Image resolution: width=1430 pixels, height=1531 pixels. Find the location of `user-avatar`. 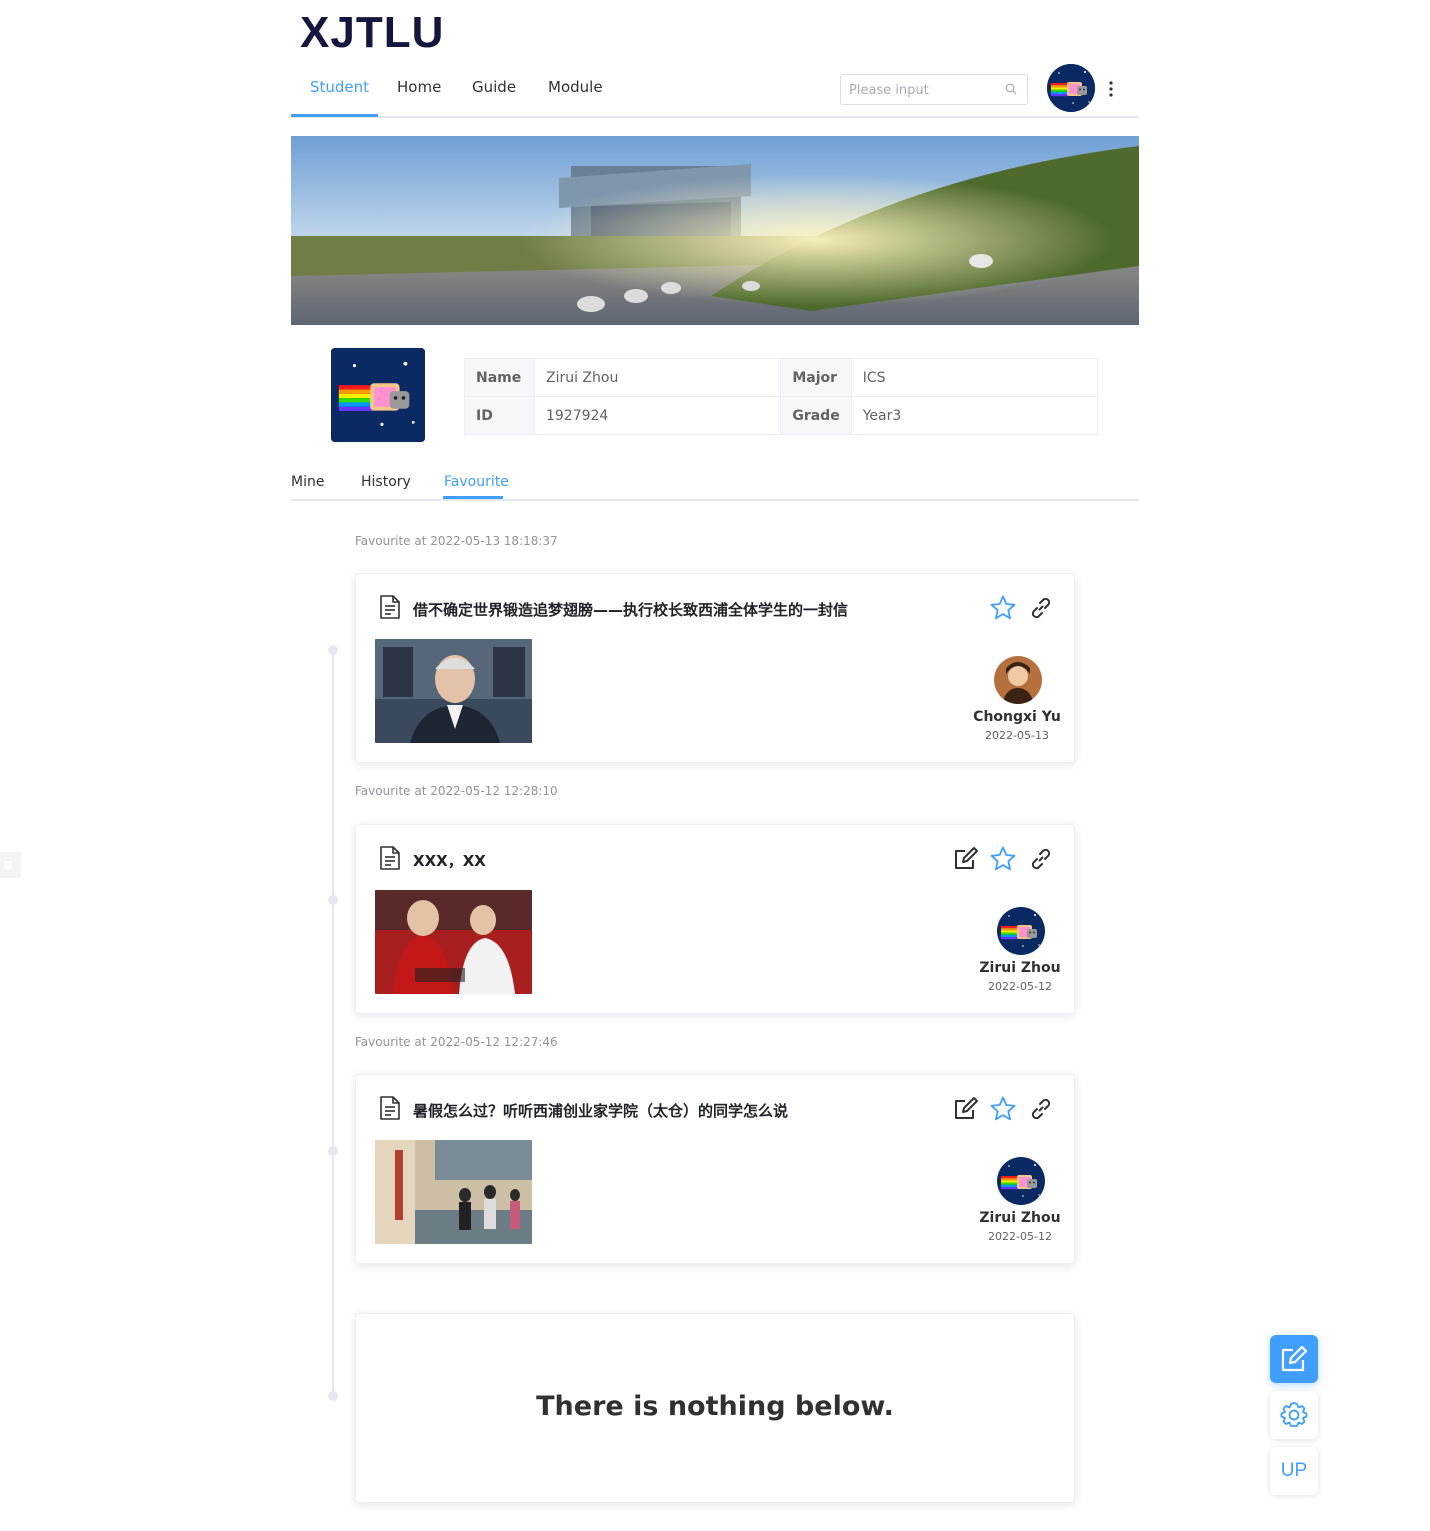

user-avatar is located at coordinates (1071, 88).